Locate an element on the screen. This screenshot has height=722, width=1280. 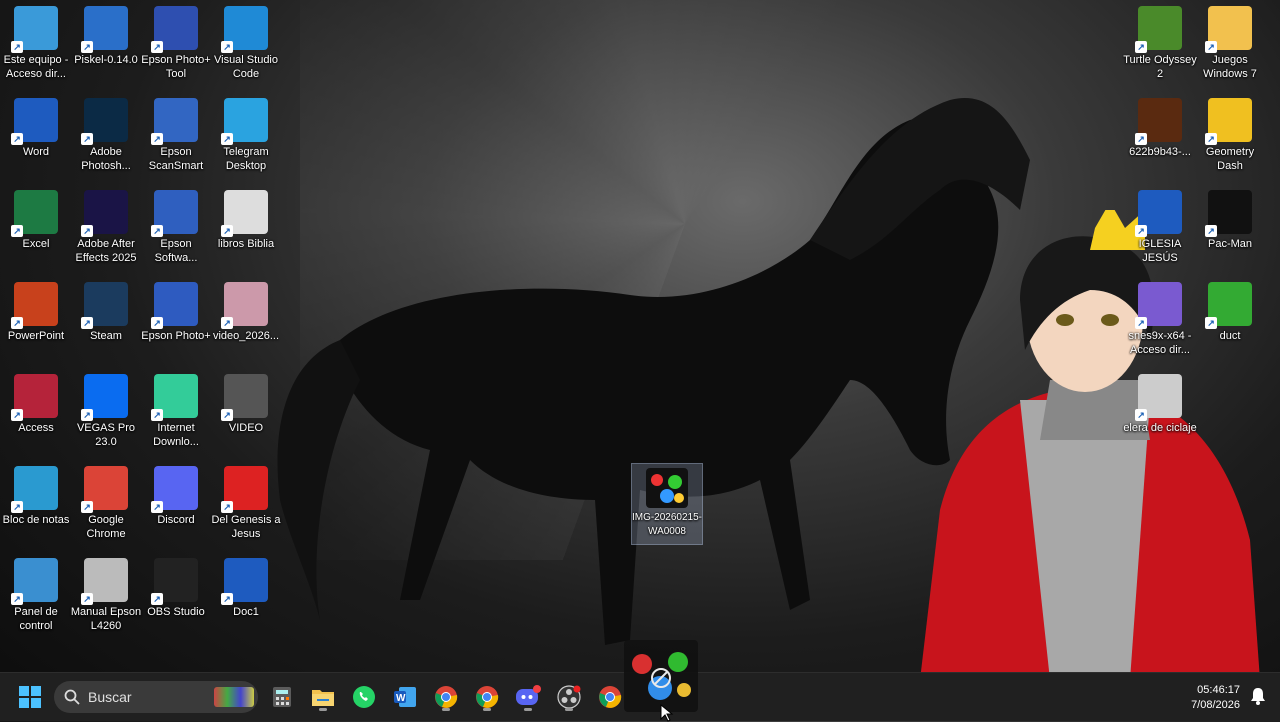
desktop-icon-excel: ↗ Excel is located at coordinates (36, 230).